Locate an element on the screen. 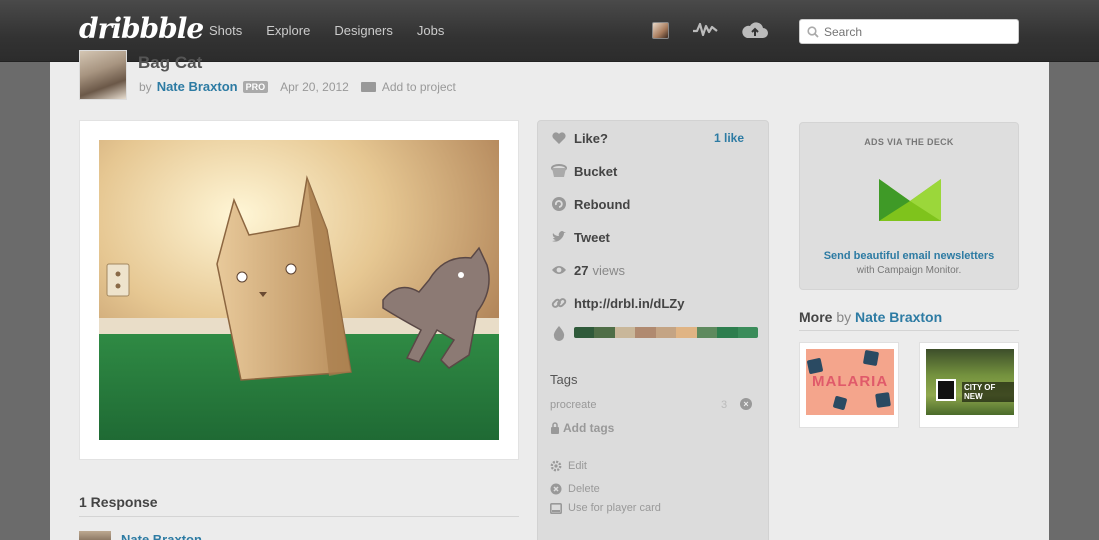 The width and height of the screenshot is (1099, 540). activity-icon is located at coordinates (705, 29).